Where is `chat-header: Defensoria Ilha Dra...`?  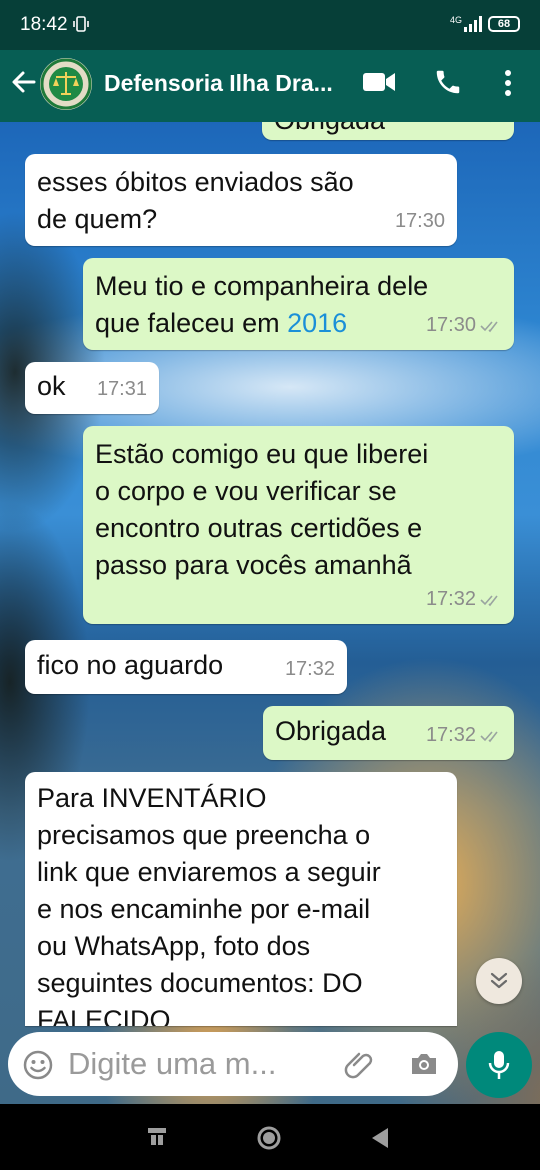
chat-header: Defensoria Ilha Dra... is located at coordinates (270, 86).